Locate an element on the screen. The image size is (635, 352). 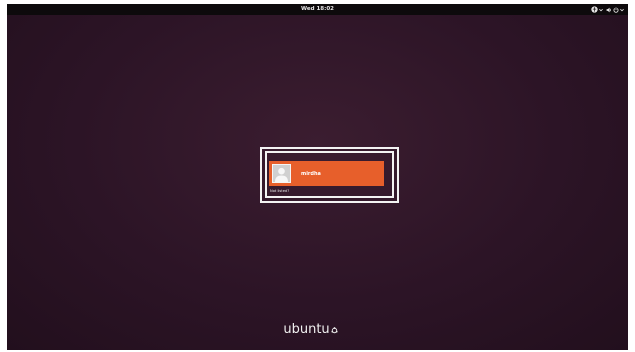
accessibility-menu is located at coordinates (597, 9).